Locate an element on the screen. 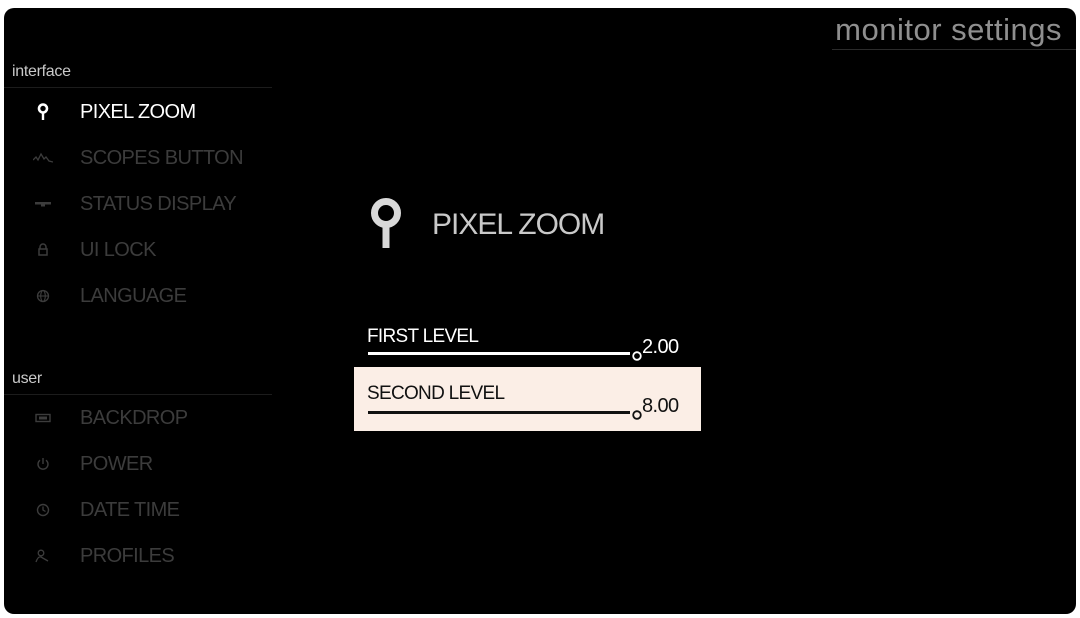  sidebar-item-ui-lock: UI LOCK is located at coordinates (152, 250).